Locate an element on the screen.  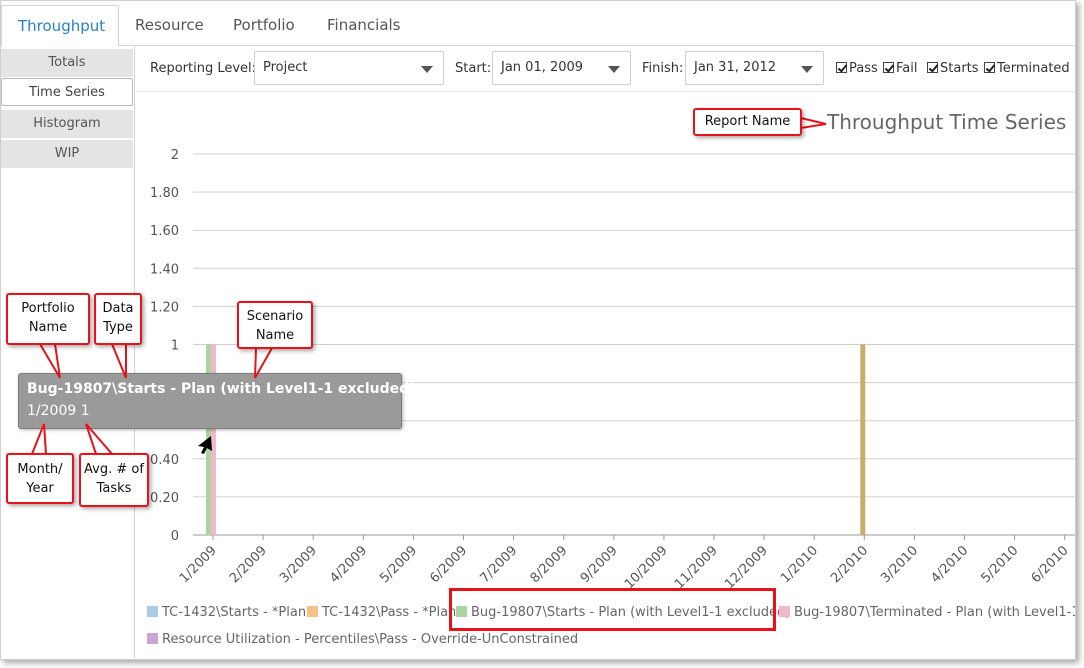
start-label: Start: is located at coordinates (473, 68).